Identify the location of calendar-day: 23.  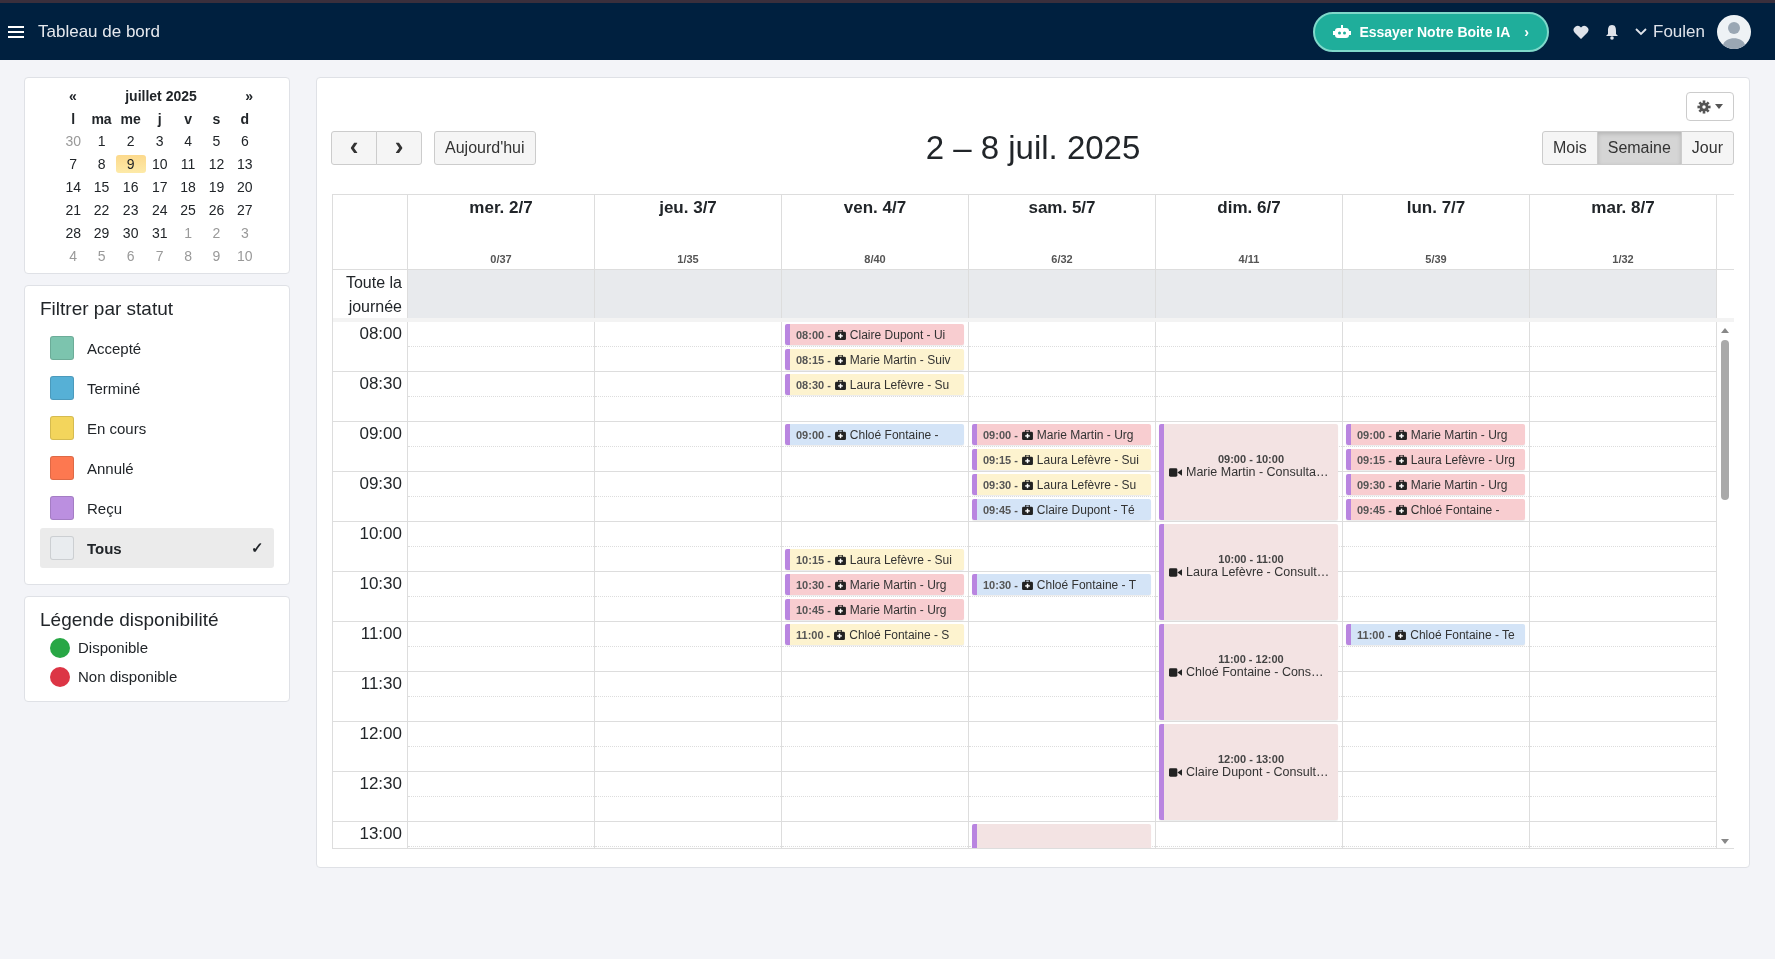
(130, 210).